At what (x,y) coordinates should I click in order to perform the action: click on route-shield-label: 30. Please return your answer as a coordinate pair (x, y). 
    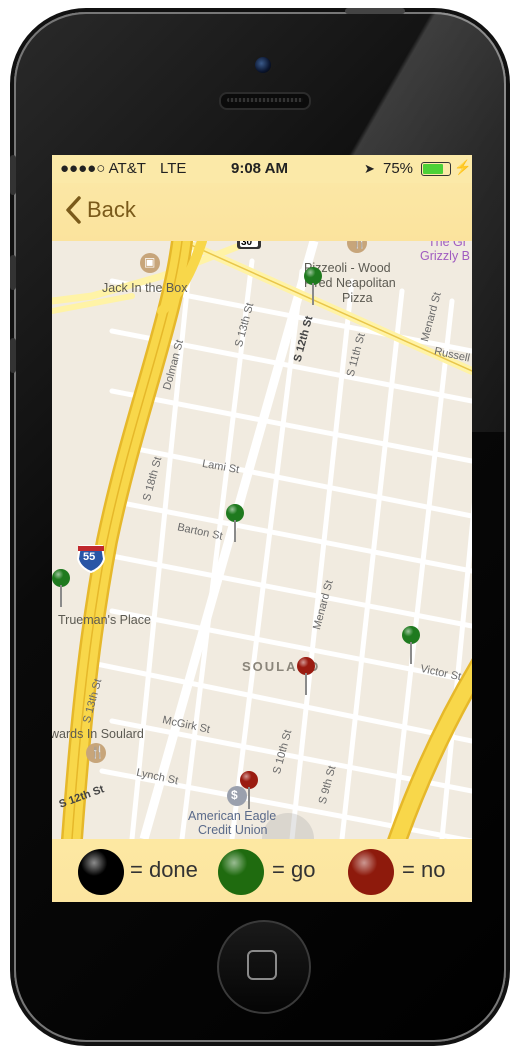
    Looking at the image, I should click on (247, 244).